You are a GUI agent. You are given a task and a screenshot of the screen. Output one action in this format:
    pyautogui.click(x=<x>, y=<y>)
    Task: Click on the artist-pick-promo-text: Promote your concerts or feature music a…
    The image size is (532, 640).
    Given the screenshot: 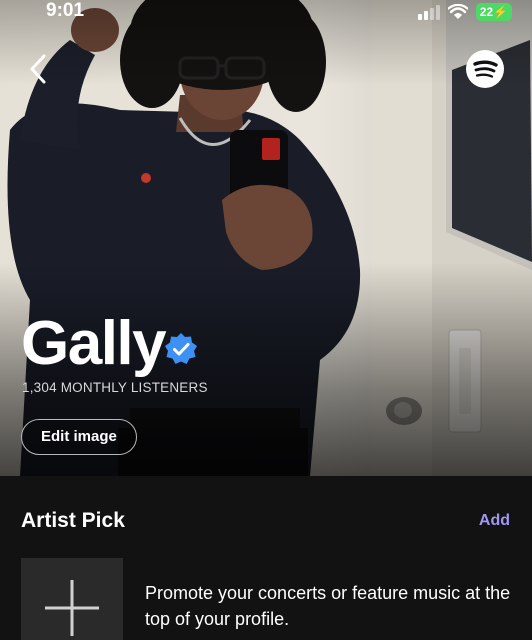 What is the action you would take?
    pyautogui.click(x=328, y=606)
    